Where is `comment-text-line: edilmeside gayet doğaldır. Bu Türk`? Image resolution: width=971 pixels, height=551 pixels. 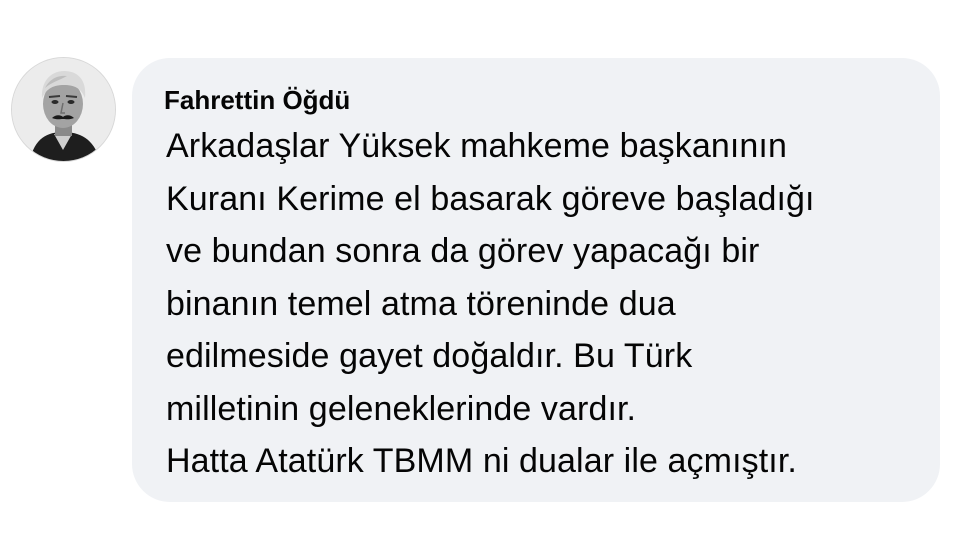
comment-text-line: edilmeside gayet doğaldır. Bu Türk is located at coordinates (429, 356).